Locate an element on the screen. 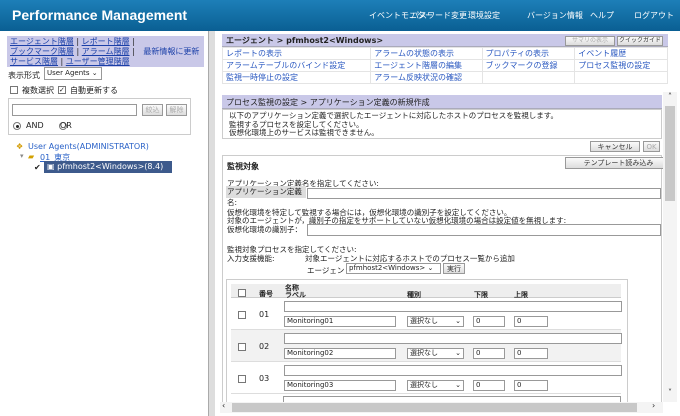  process-breadcrumb-text: プロセス監視の設定 > アプリケーション定義の新規作成 is located at coordinates (328, 102).